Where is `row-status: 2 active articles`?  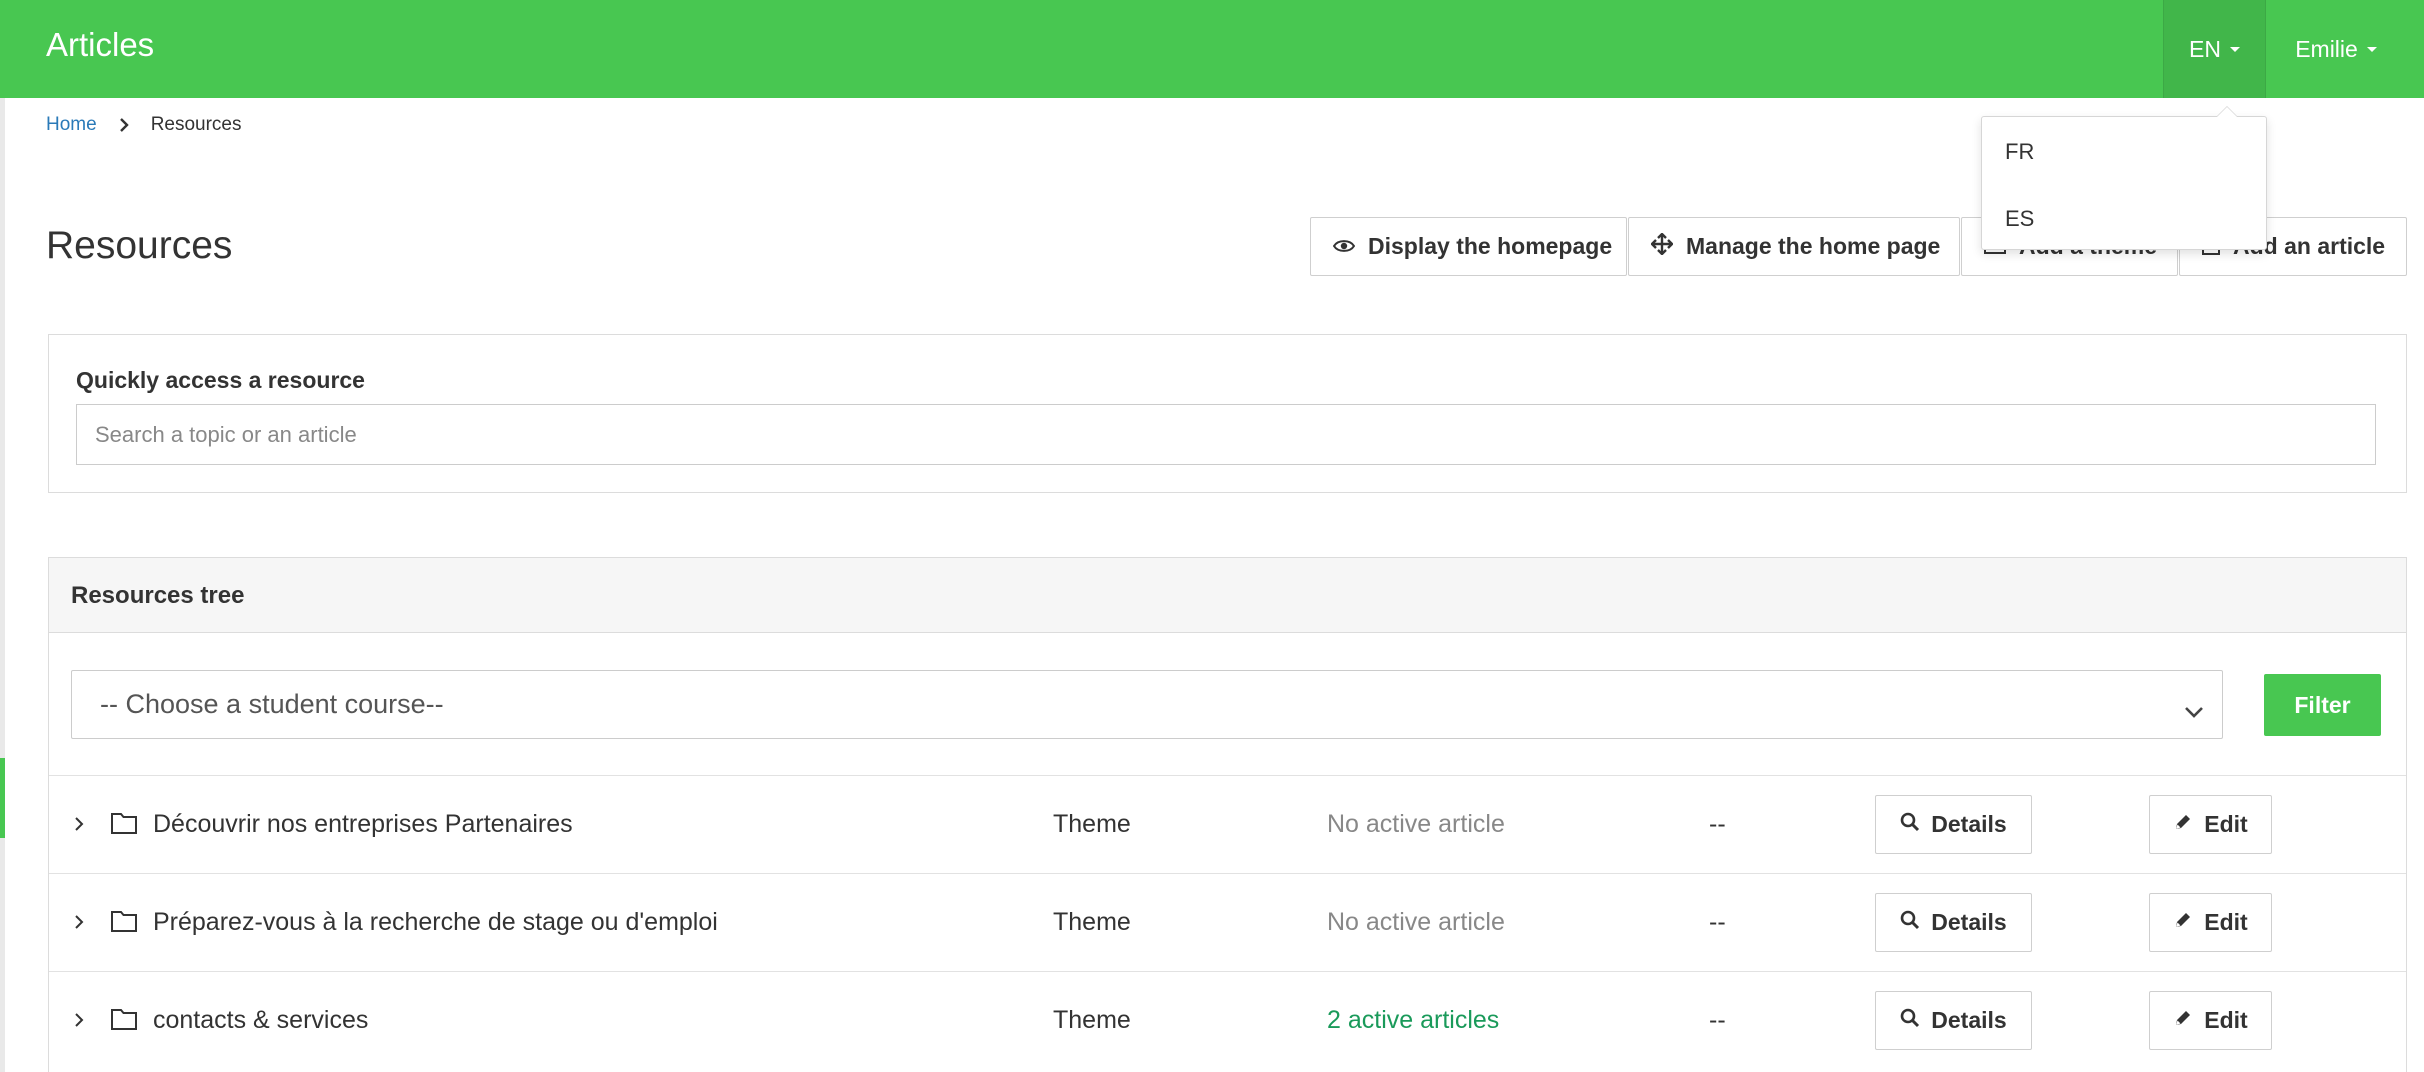 row-status: 2 active articles is located at coordinates (1413, 1020).